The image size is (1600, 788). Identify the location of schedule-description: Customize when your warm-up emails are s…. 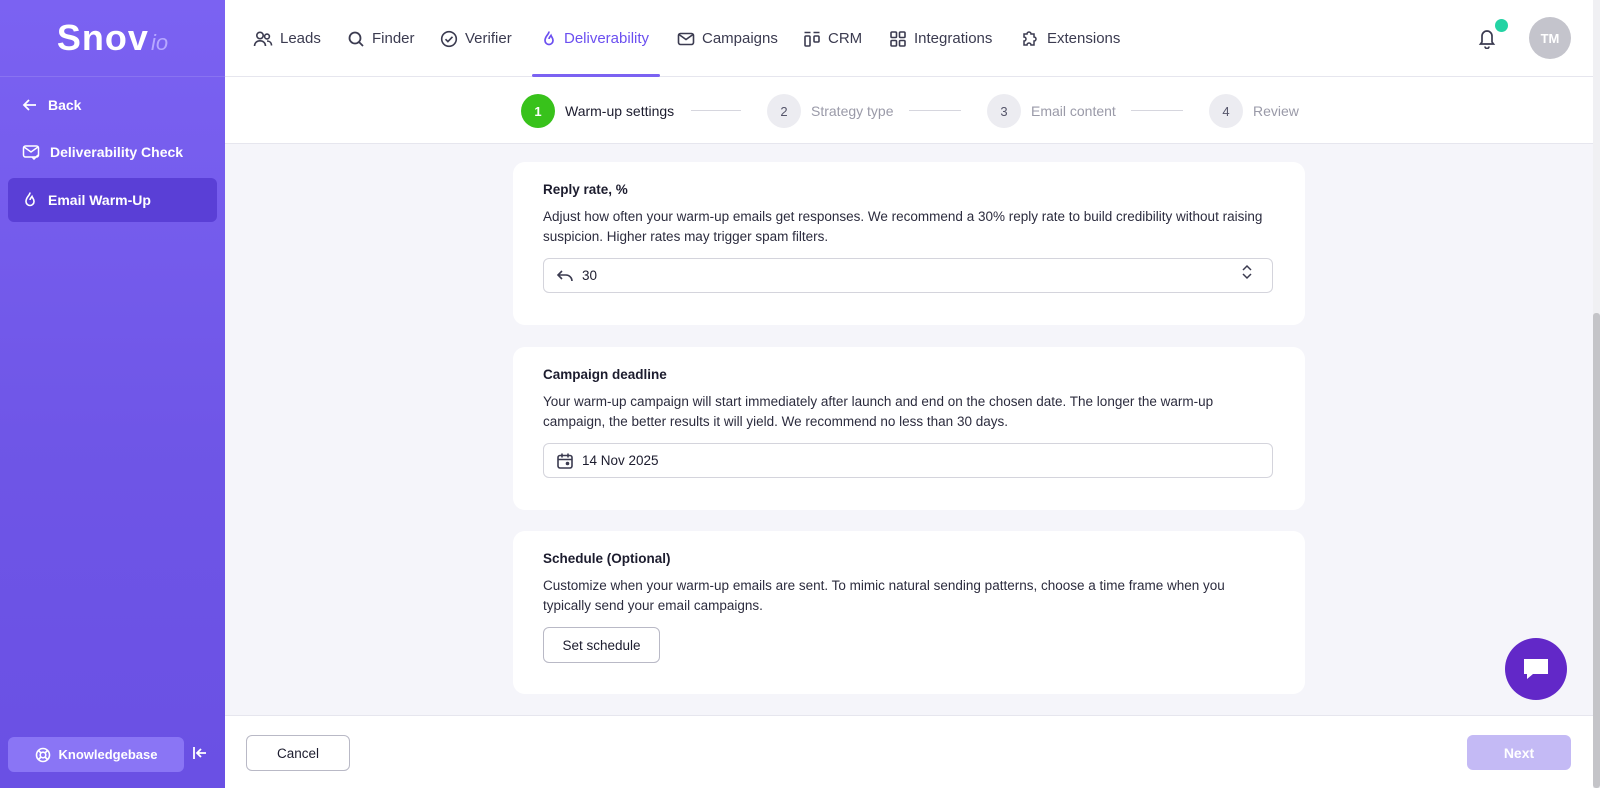
(884, 595).